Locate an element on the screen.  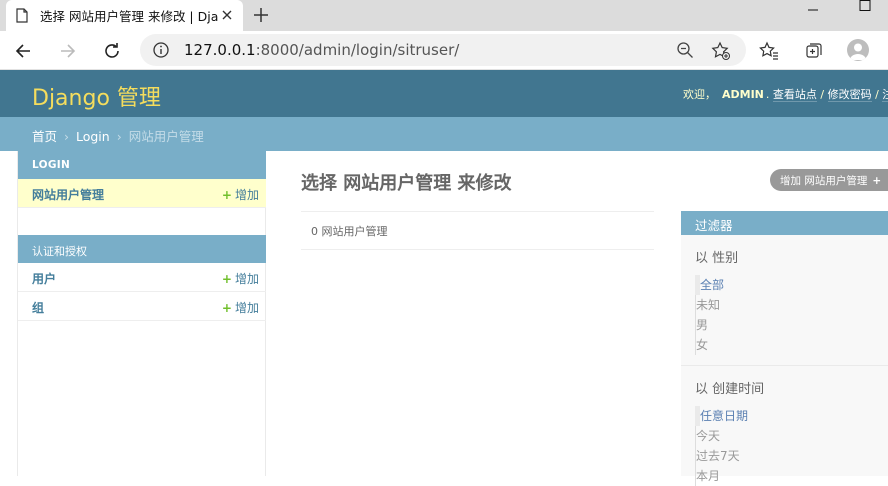
add-user-link: + 增加 is located at coordinates (240, 278).